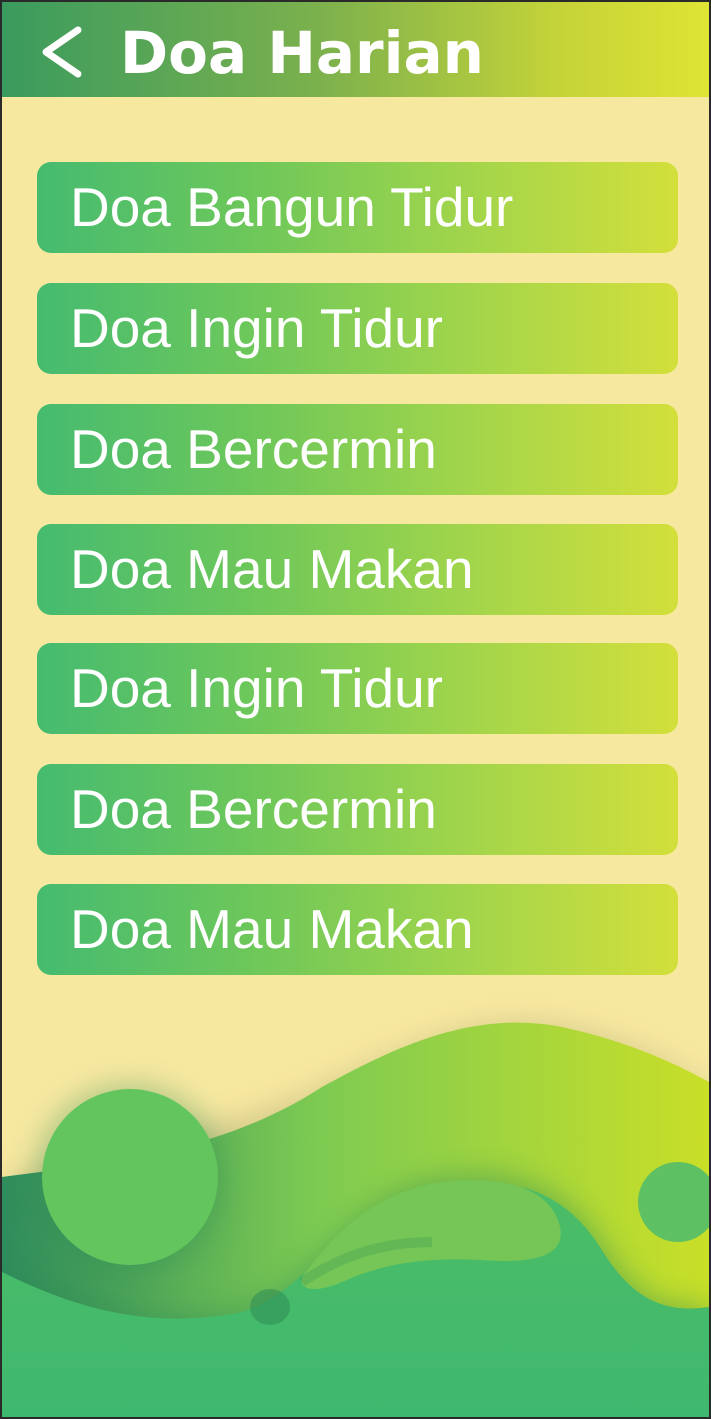 The image size is (711, 1419). What do you see at coordinates (357, 929) in the screenshot?
I see `menu-item-doa-mau-makan-2: Doa Mau Makan` at bounding box center [357, 929].